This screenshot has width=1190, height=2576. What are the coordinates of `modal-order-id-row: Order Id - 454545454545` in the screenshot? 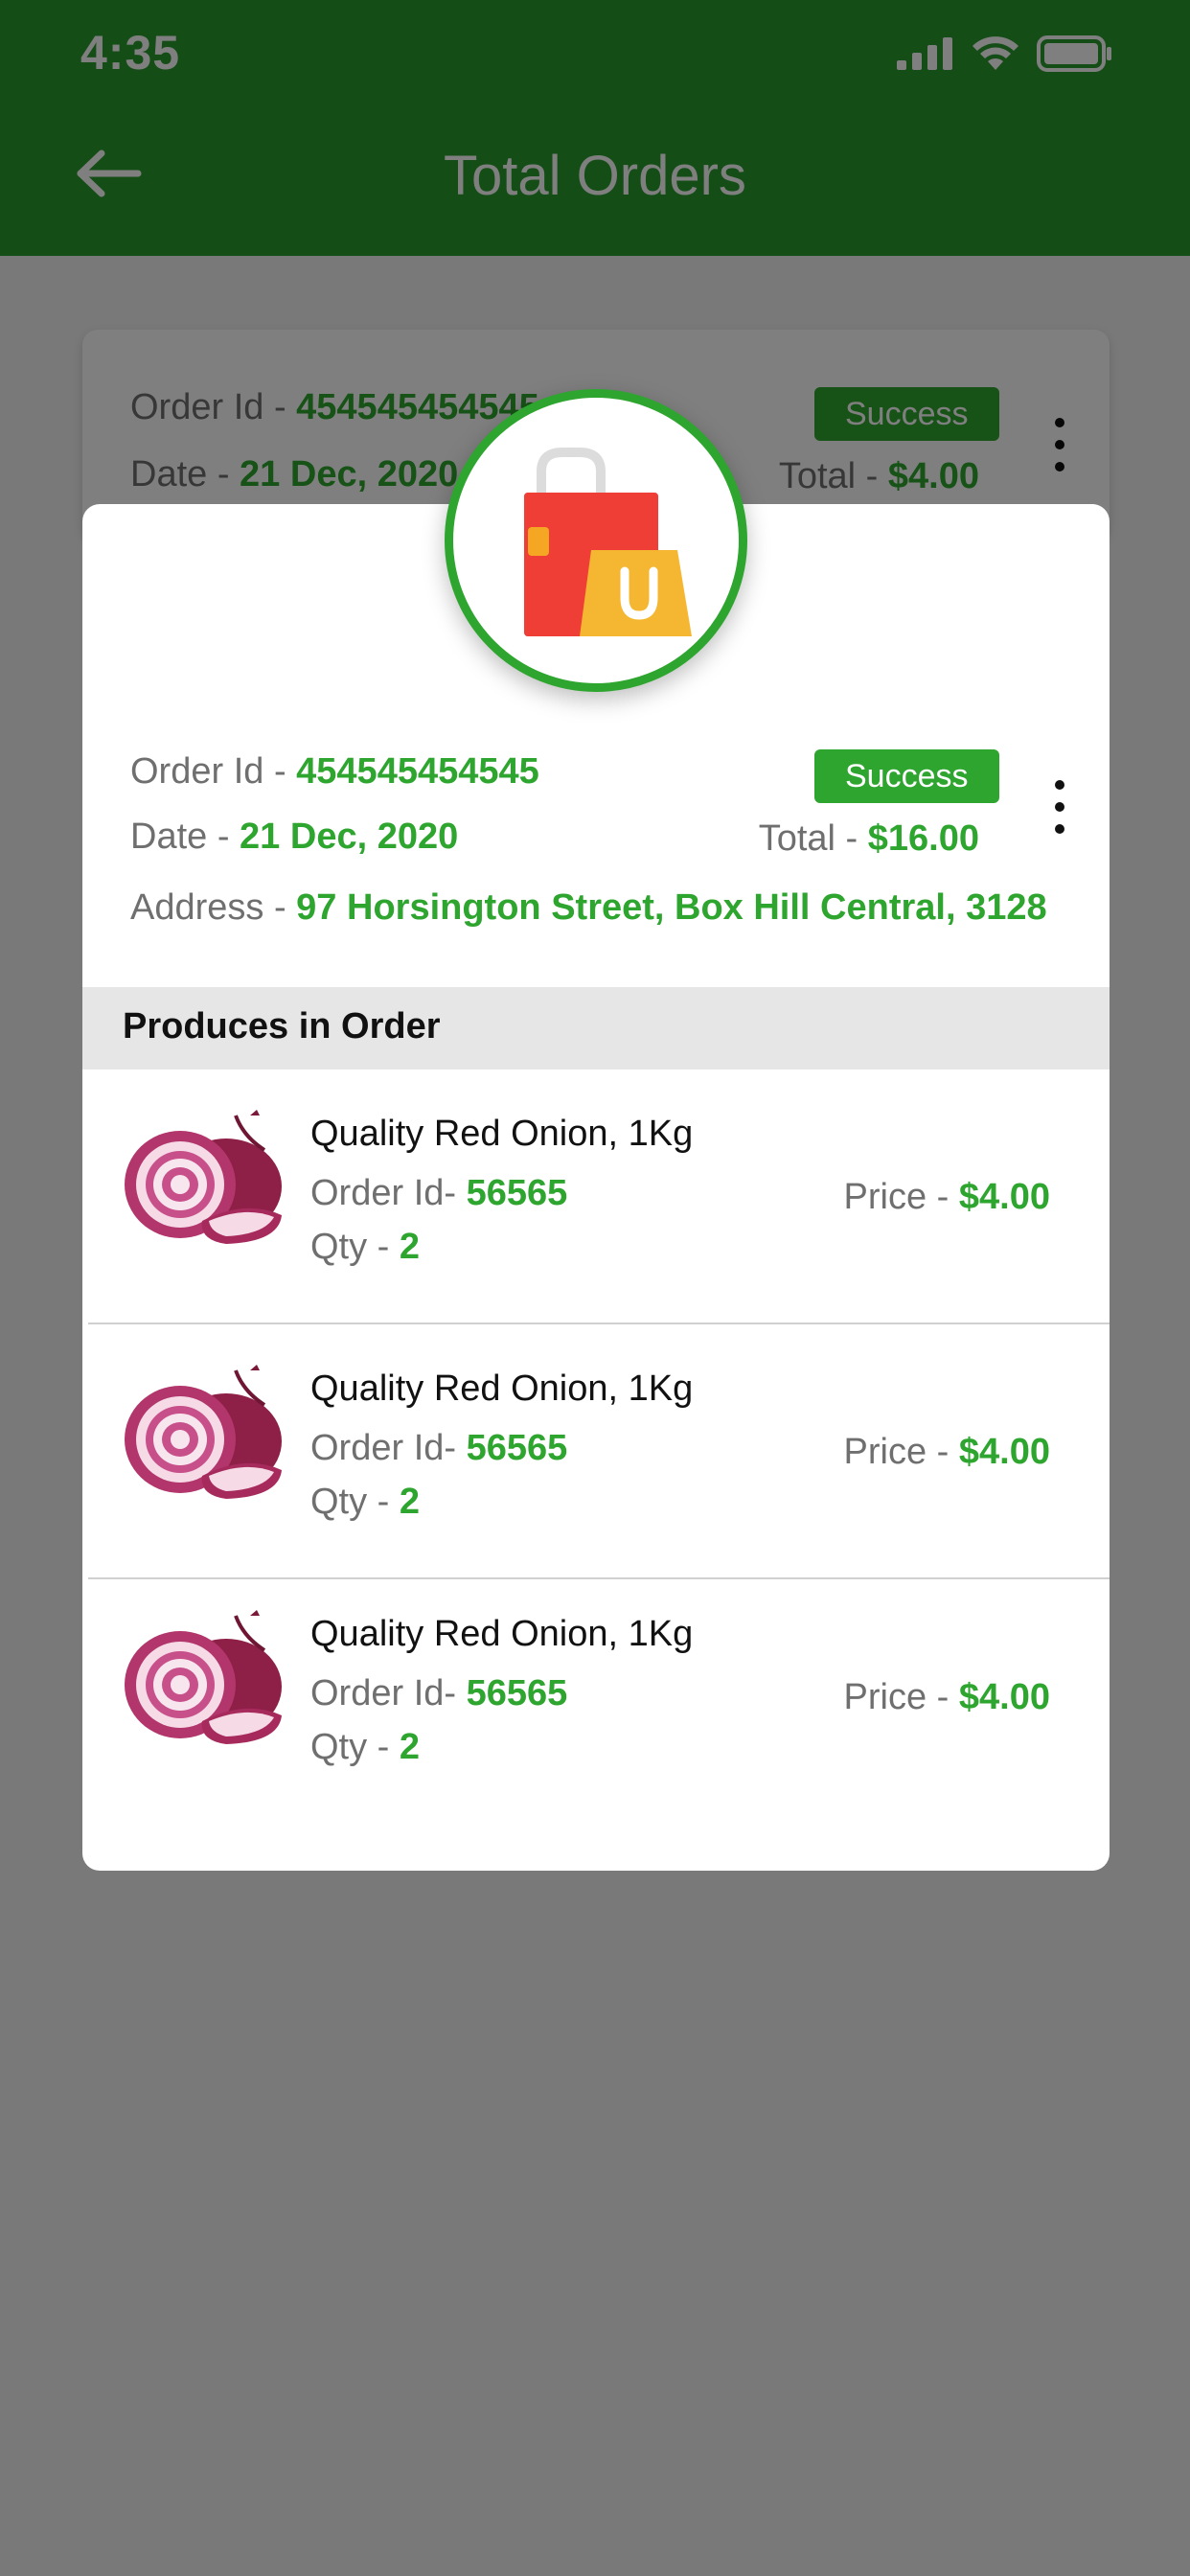 It's located at (334, 772).